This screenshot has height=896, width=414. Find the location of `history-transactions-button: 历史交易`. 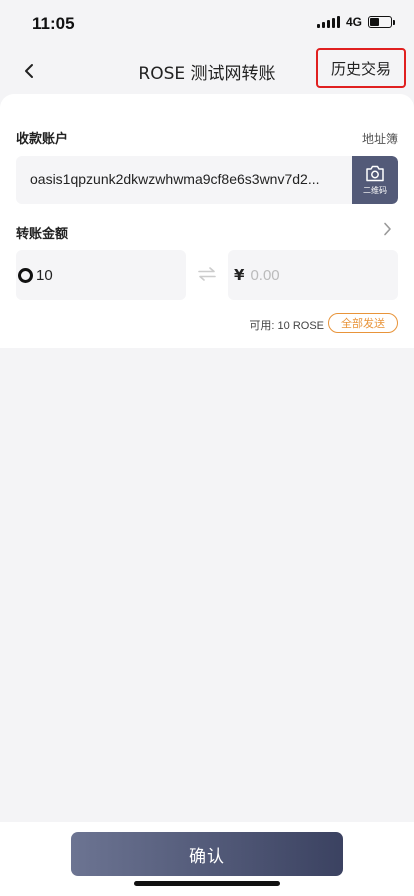

history-transactions-button: 历史交易 is located at coordinates (361, 68).